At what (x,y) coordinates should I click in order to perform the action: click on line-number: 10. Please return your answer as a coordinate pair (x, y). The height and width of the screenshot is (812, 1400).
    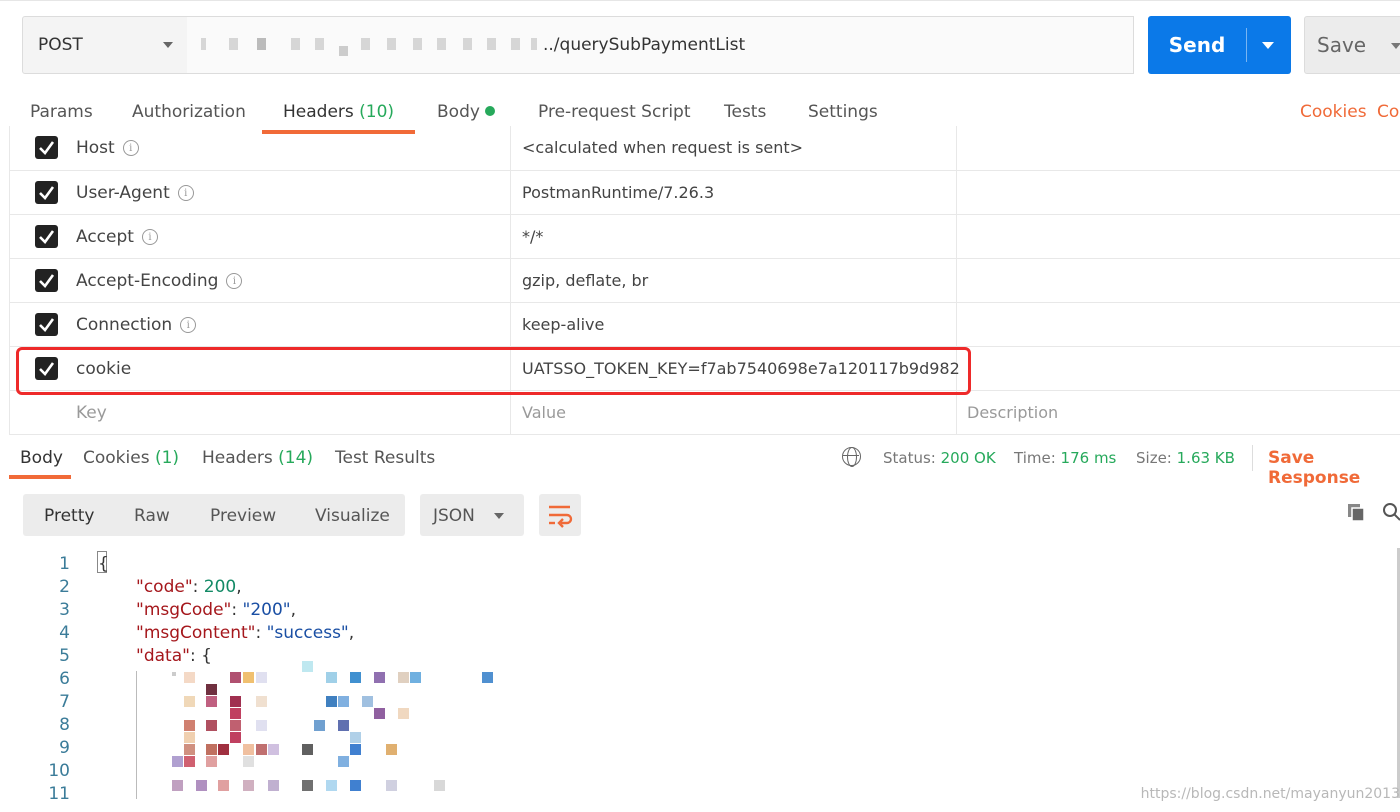
    Looking at the image, I should click on (59, 771).